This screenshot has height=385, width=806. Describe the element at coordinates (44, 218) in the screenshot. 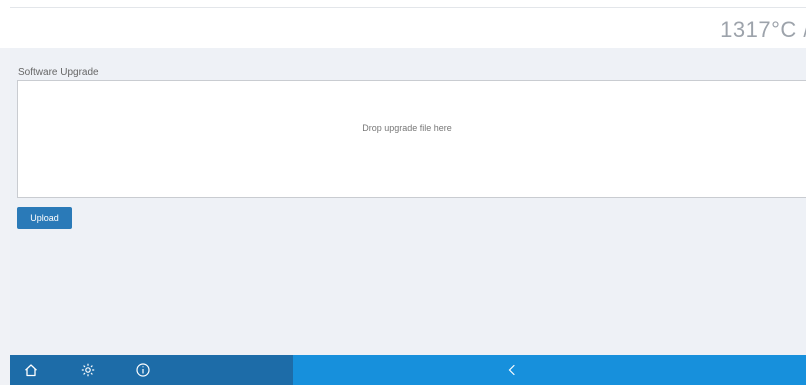

I see `upload-button: Upload` at that location.